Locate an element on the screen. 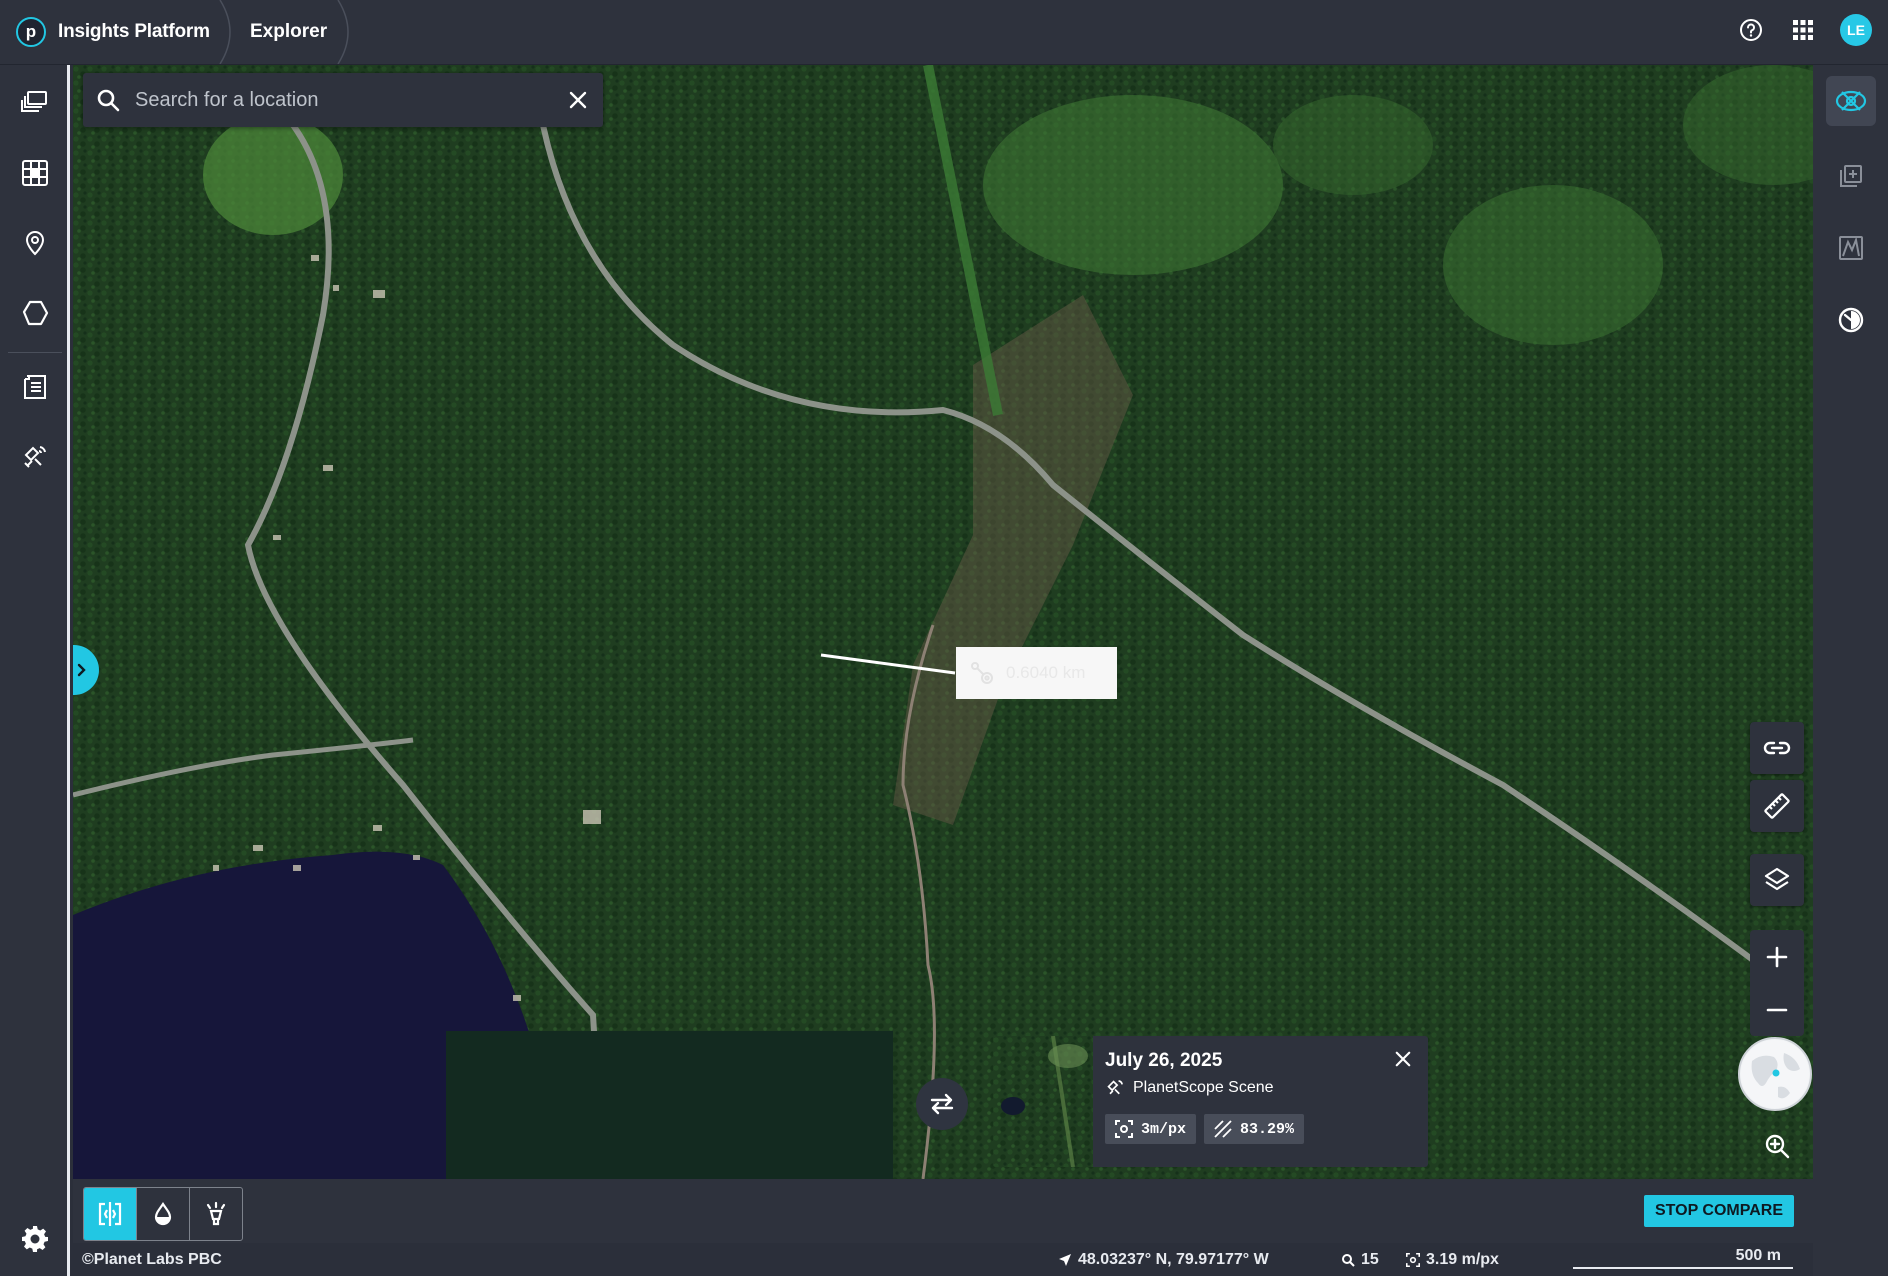 This screenshot has height=1276, width=1888. rail-item-charts is located at coordinates (1851, 248).